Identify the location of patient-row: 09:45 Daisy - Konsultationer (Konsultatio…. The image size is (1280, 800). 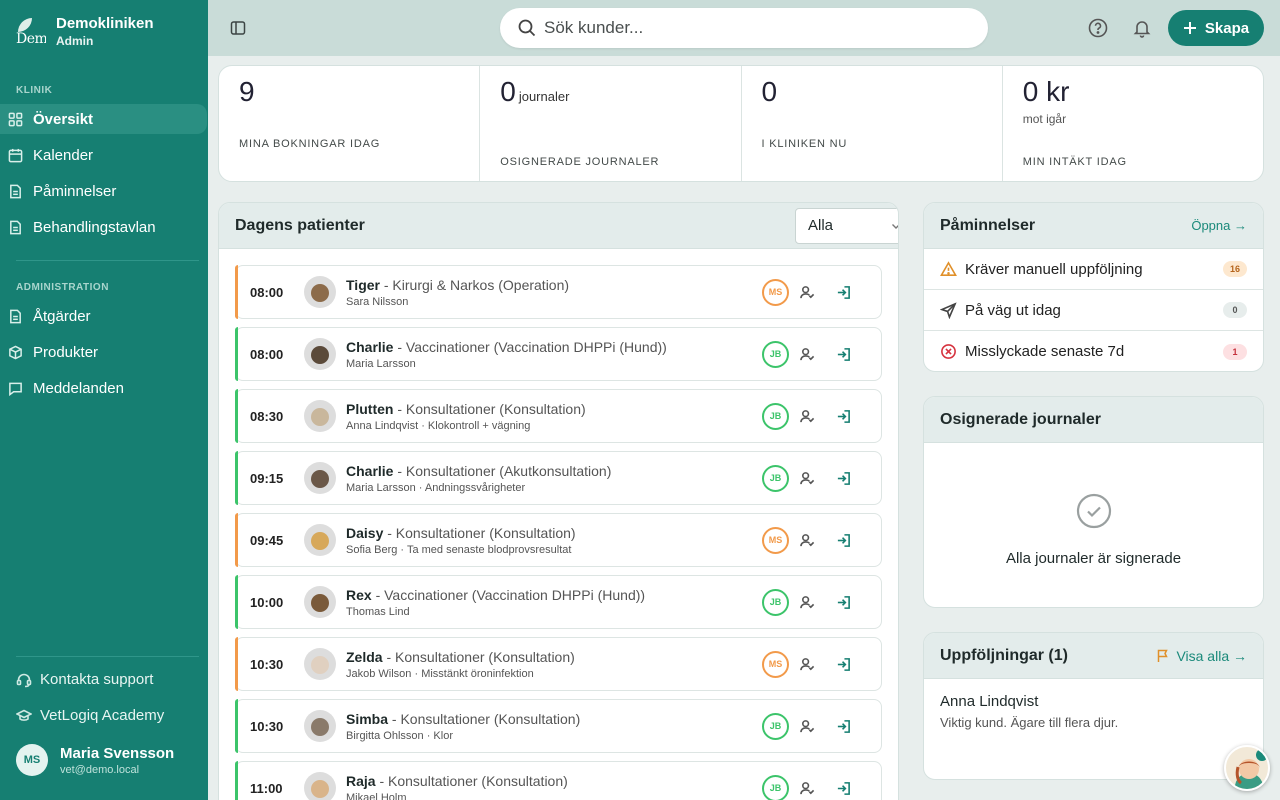
(558, 540).